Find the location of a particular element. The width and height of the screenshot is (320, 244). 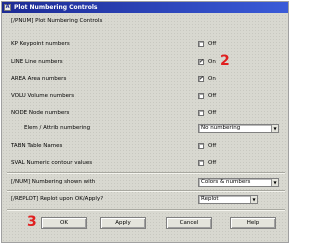

replot-value: Replot is located at coordinates (210, 199).